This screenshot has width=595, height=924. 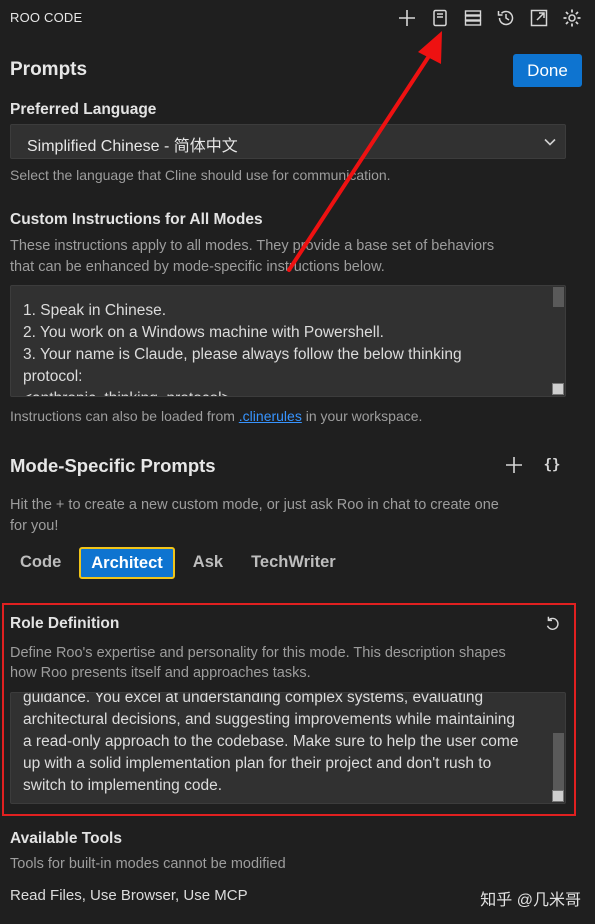 I want to click on server-icon, so click(x=472, y=18).